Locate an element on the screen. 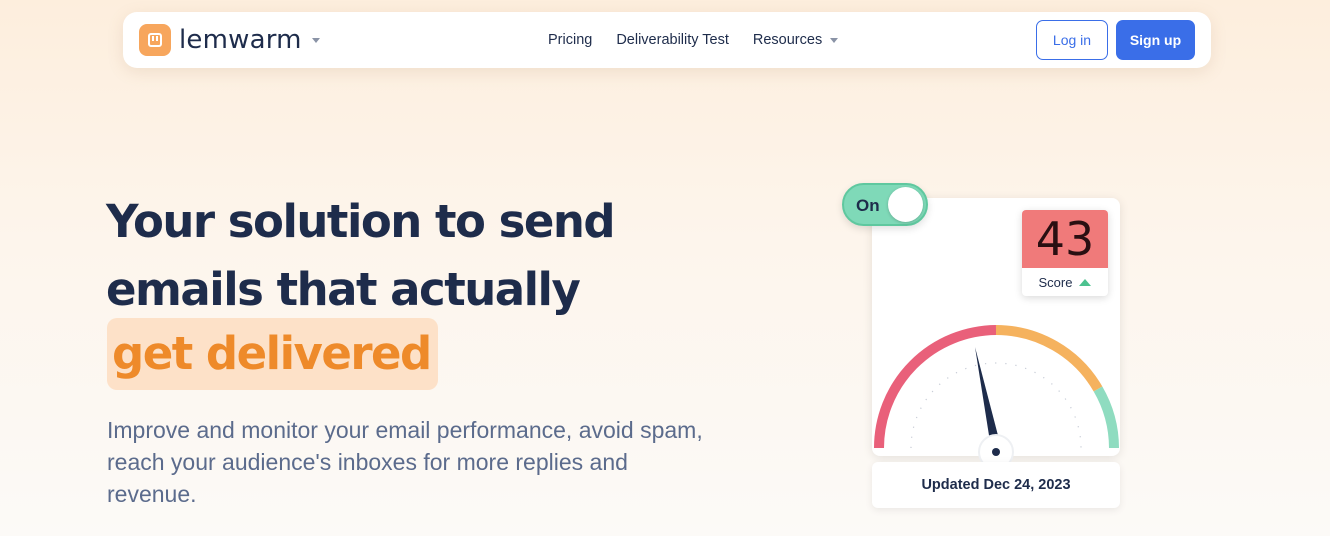  signup-button: Sign up is located at coordinates (1155, 40).